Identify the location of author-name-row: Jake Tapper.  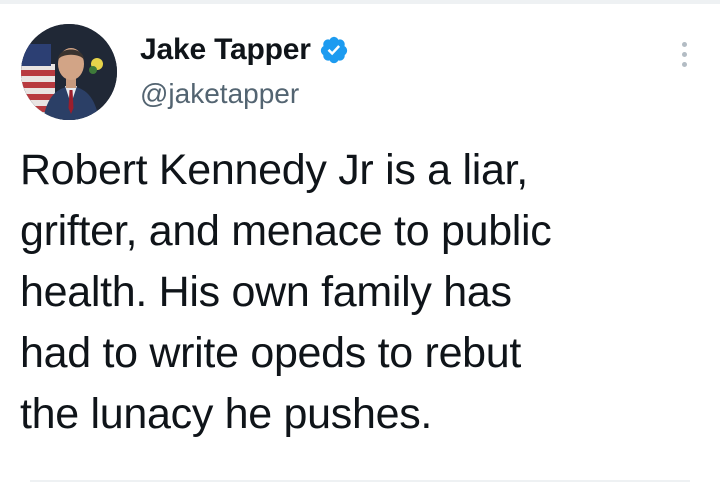
(244, 50).